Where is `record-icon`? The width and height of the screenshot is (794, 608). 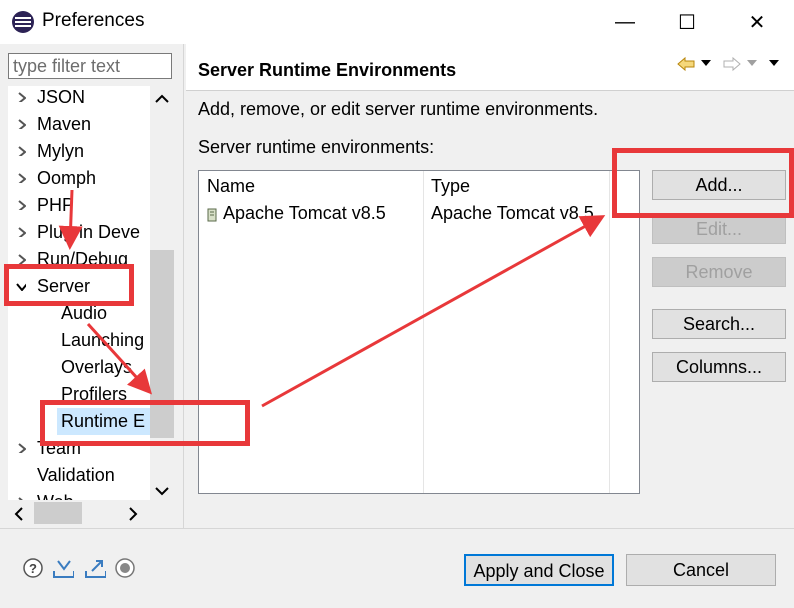 record-icon is located at coordinates (125, 568).